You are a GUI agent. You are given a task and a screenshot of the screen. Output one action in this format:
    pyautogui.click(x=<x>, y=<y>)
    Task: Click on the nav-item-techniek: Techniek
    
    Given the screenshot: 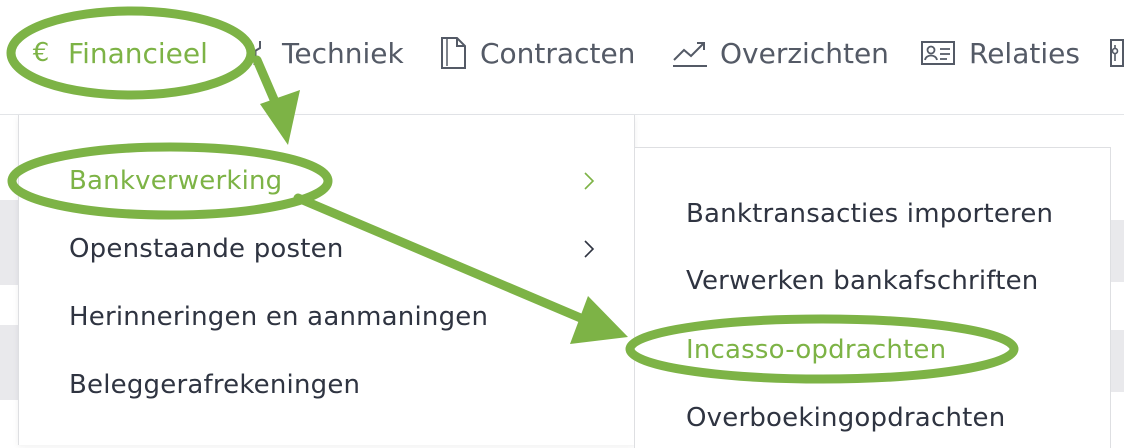 What is the action you would take?
    pyautogui.click(x=322, y=53)
    